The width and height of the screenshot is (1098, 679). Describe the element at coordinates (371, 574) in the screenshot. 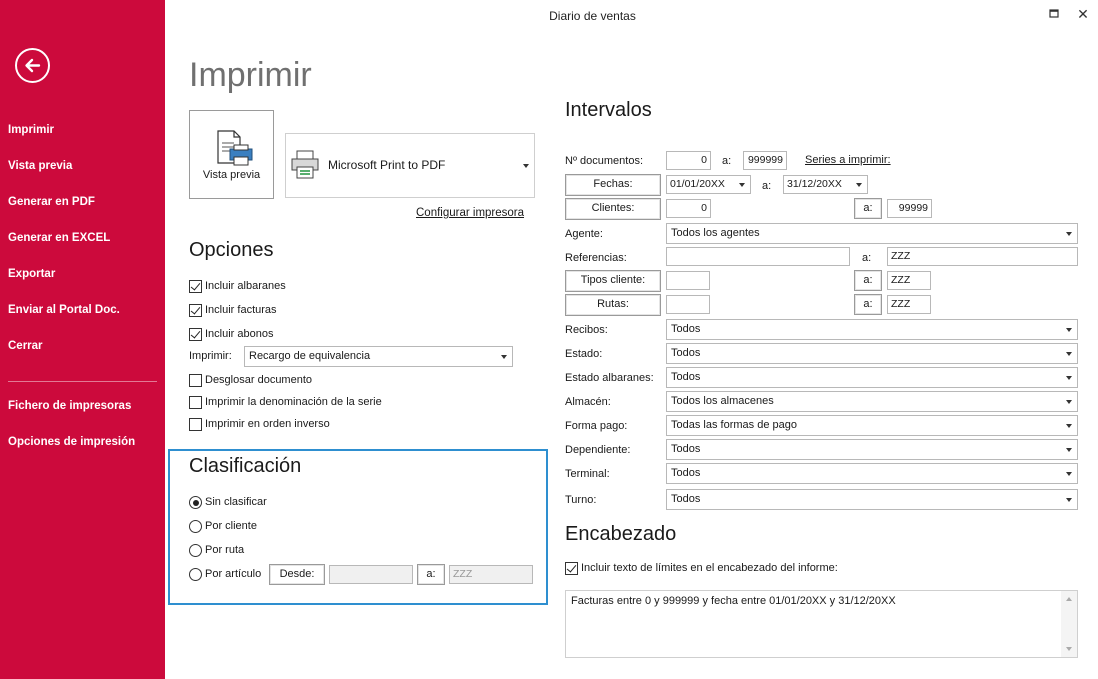

I see `article-from-input` at that location.